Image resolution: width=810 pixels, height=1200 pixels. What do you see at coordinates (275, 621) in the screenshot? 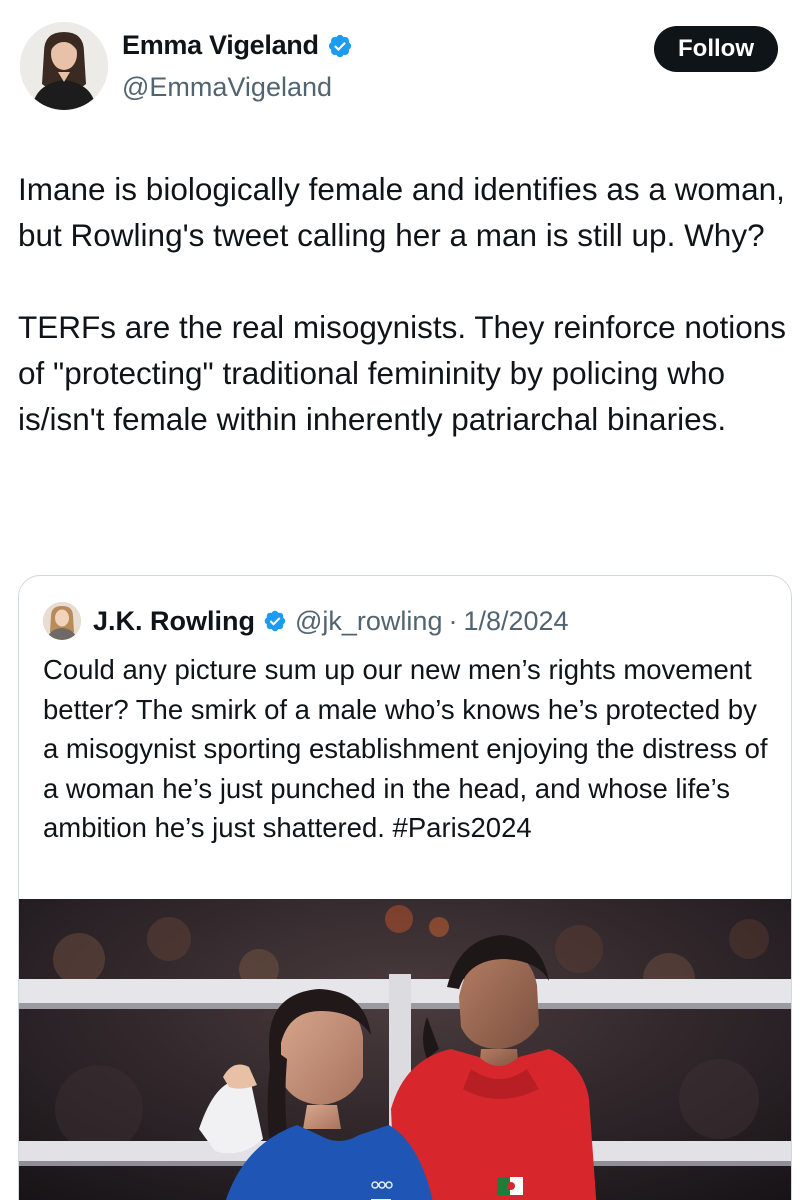
I see `quoted-verified-badge-icon` at bounding box center [275, 621].